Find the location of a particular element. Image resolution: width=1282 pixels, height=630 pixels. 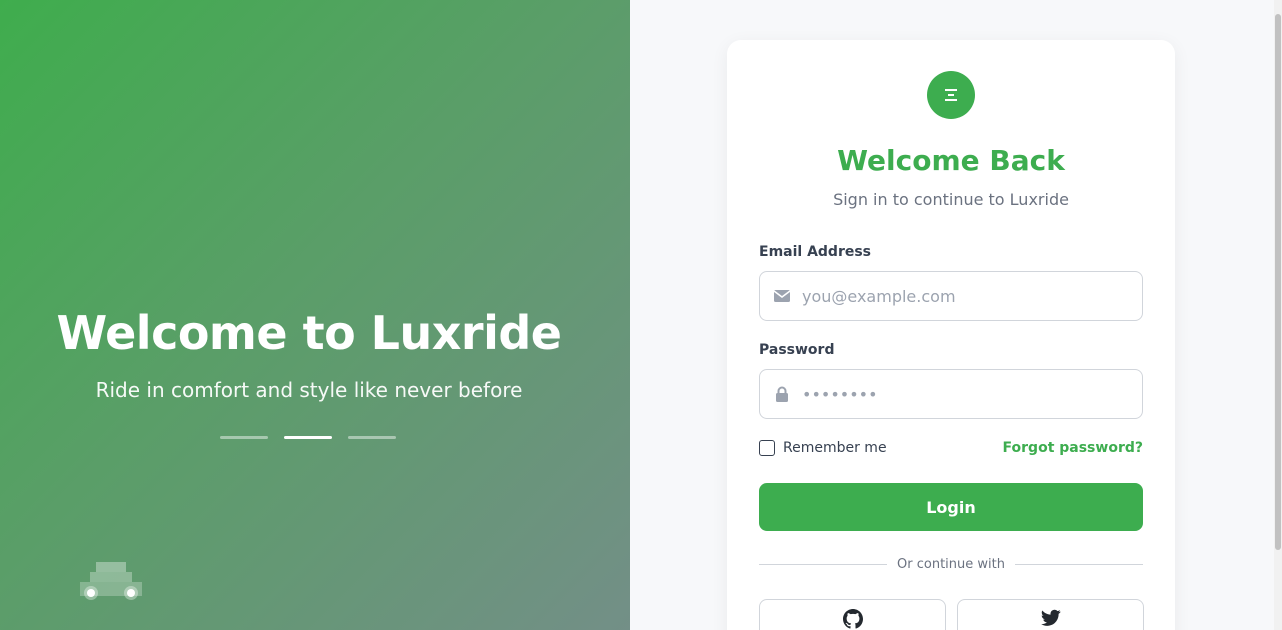

social-divider: Or continue with is located at coordinates (951, 564).